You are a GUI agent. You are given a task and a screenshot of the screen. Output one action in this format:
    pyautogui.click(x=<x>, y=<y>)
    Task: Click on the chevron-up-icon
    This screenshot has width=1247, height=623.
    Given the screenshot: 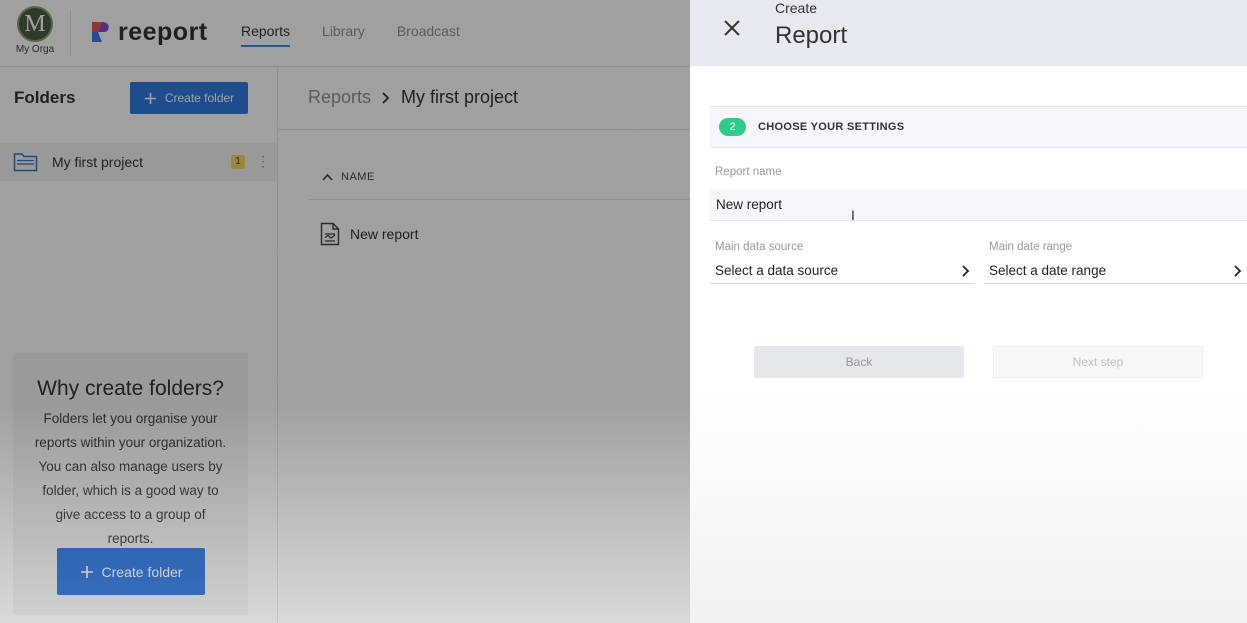 What is the action you would take?
    pyautogui.click(x=327, y=177)
    